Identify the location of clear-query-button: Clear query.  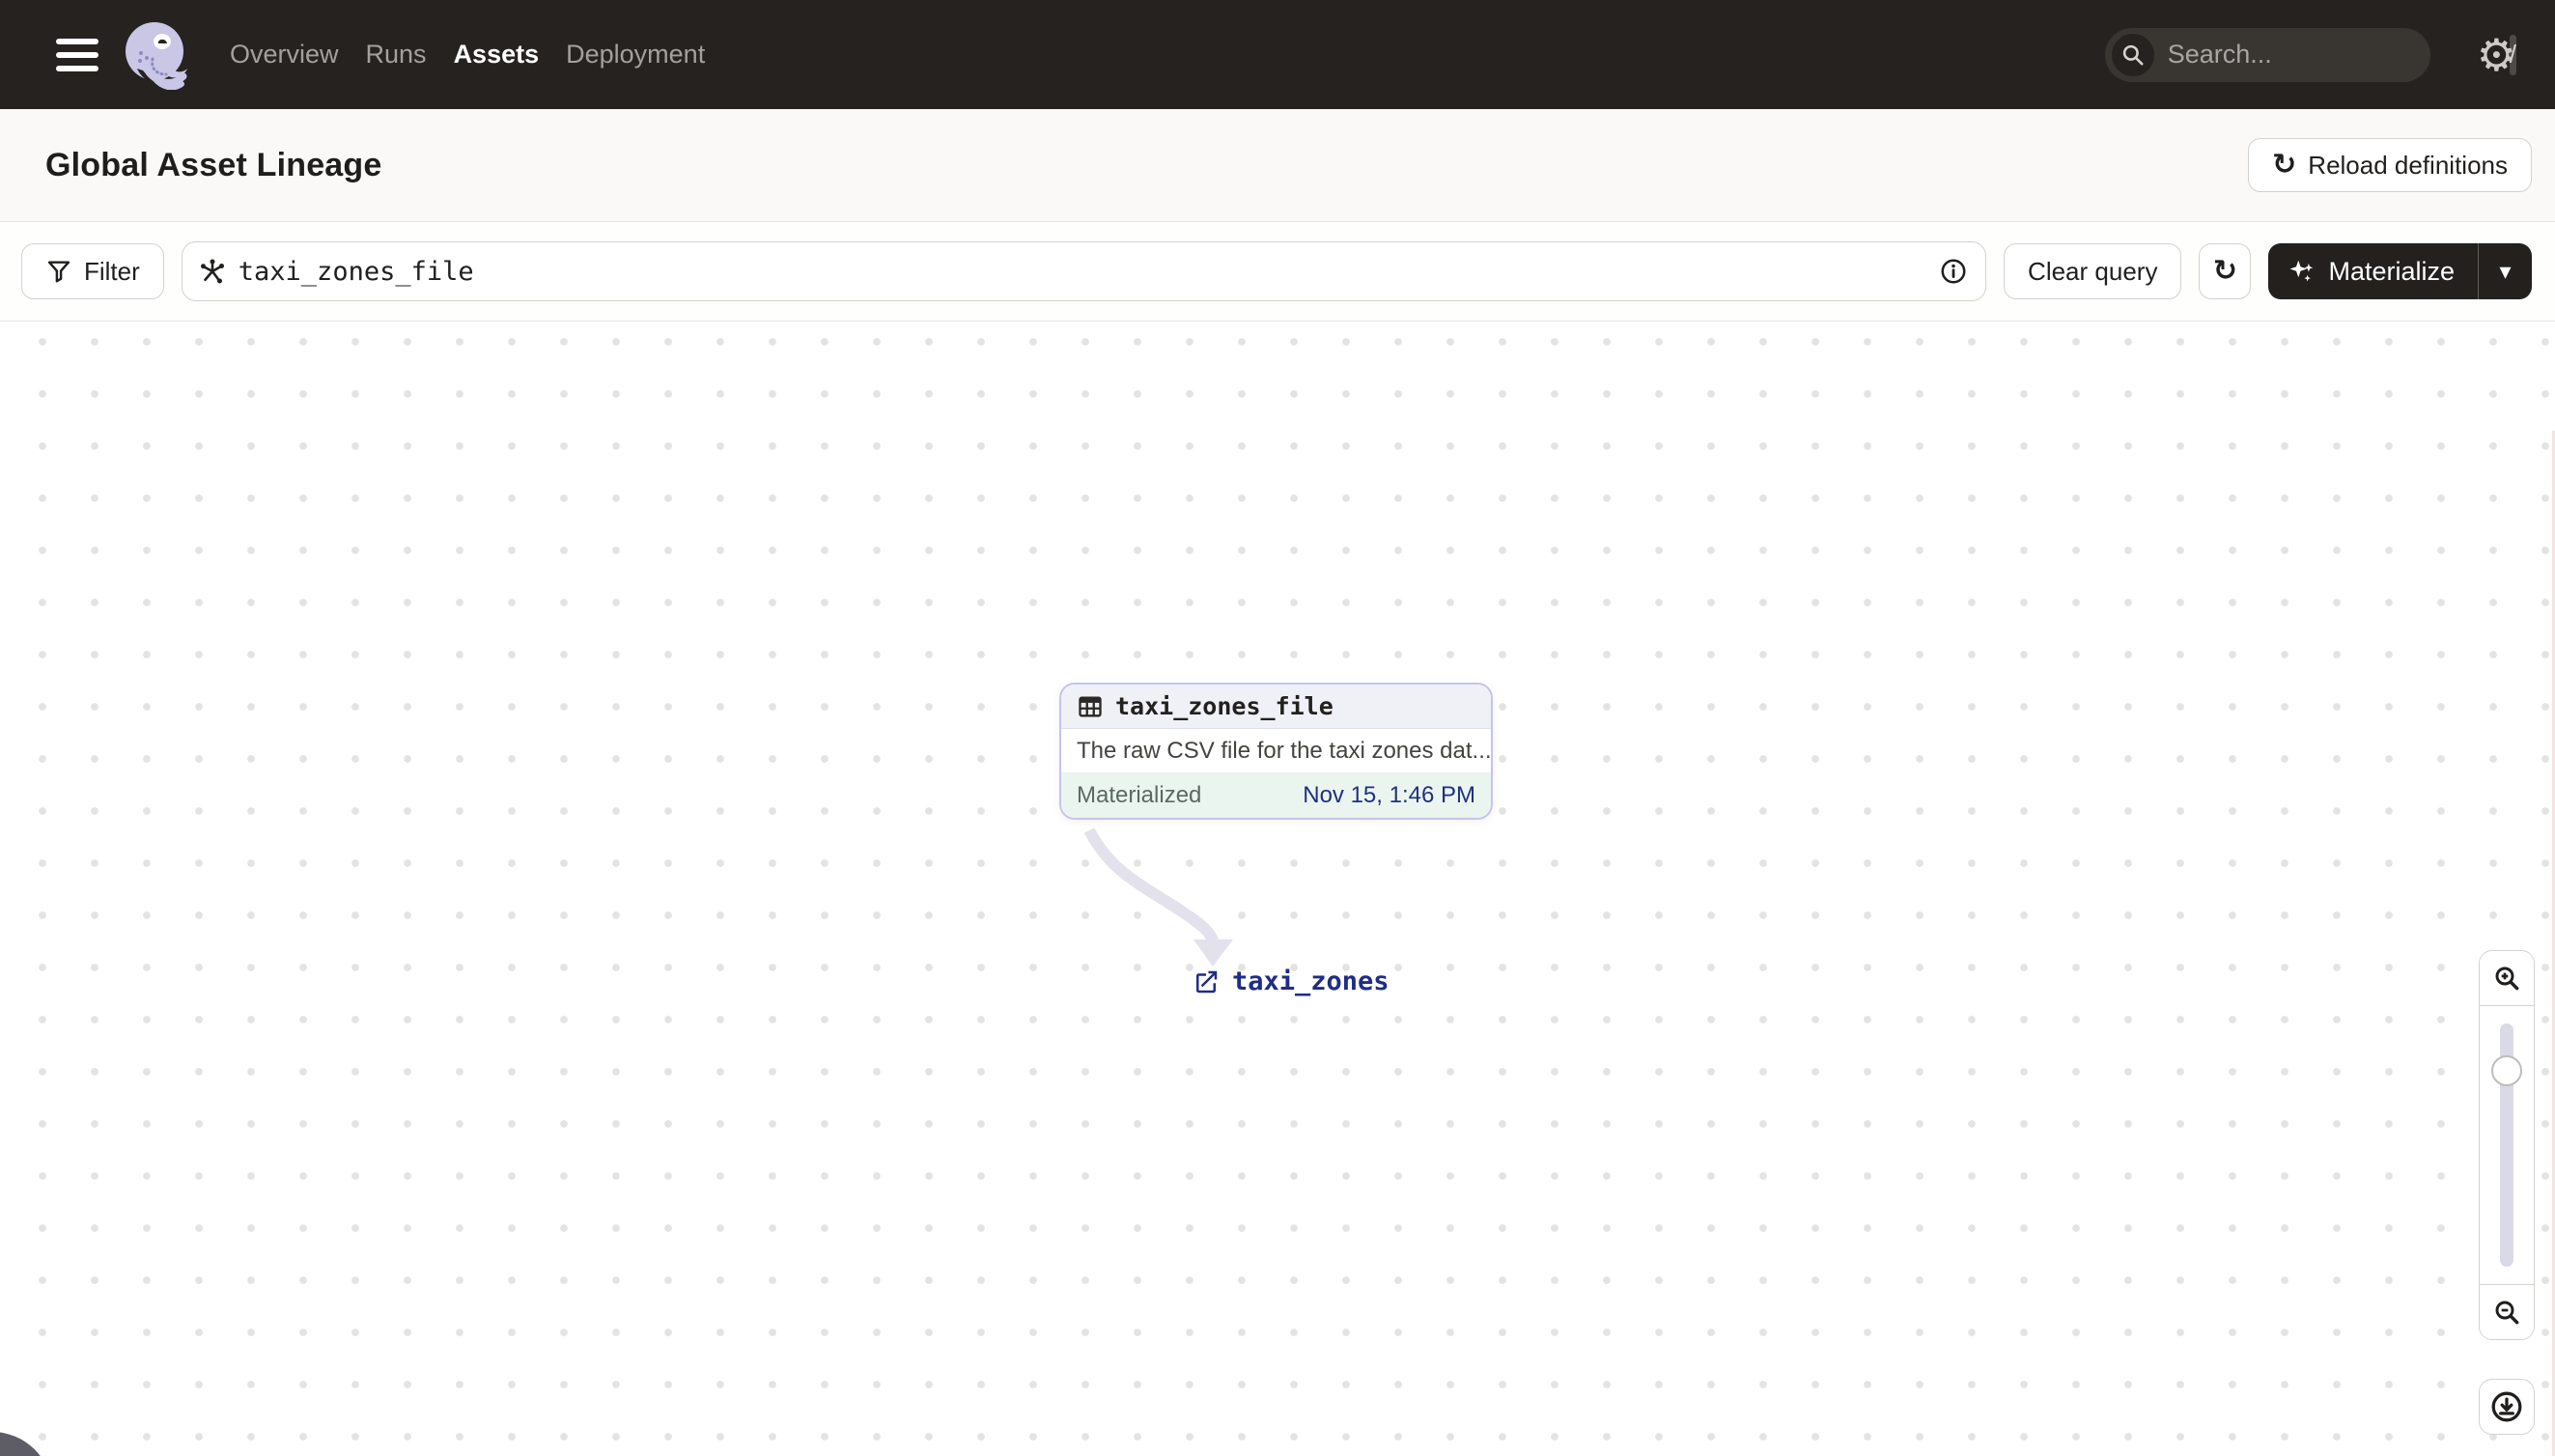
(2093, 271).